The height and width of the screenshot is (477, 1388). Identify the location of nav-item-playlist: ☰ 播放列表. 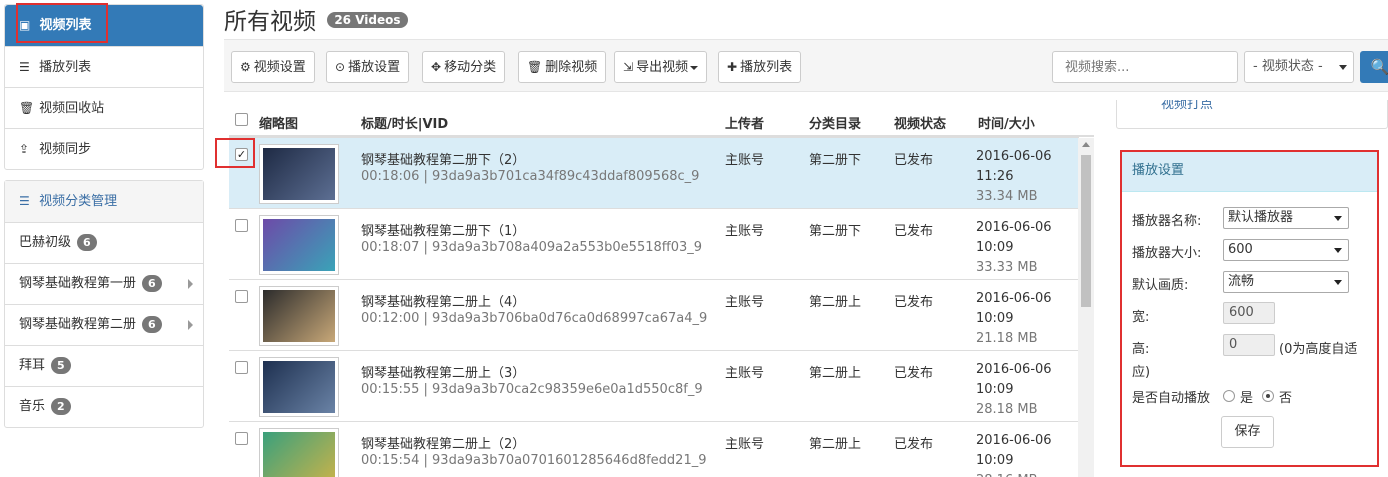
(104, 66).